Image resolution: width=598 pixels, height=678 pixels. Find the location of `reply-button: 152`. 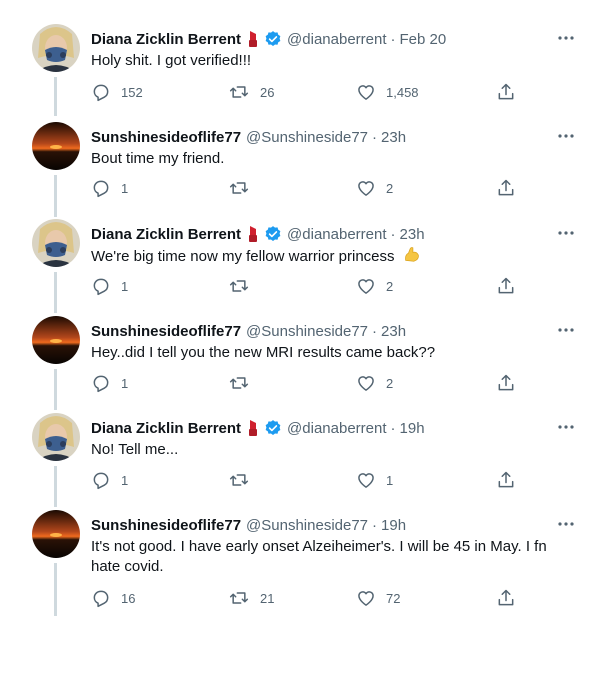

reply-button: 152 is located at coordinates (117, 92).